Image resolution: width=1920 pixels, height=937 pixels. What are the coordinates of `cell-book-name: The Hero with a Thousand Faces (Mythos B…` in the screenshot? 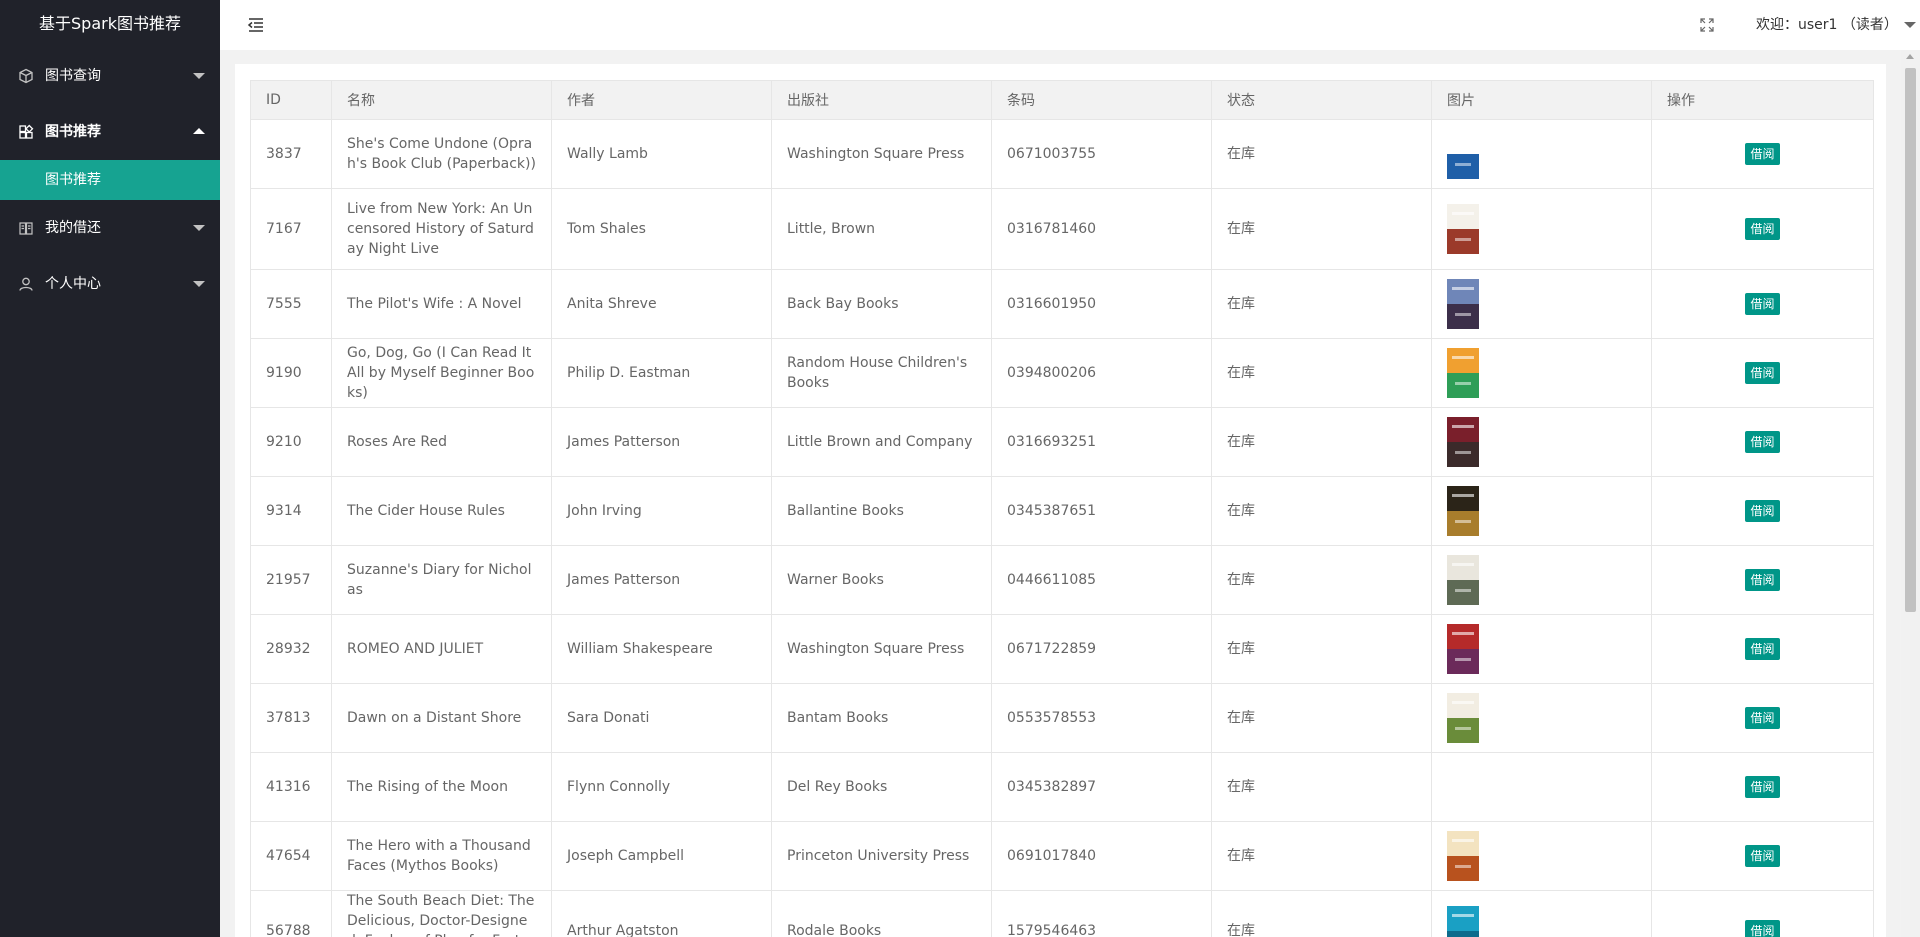 It's located at (441, 856).